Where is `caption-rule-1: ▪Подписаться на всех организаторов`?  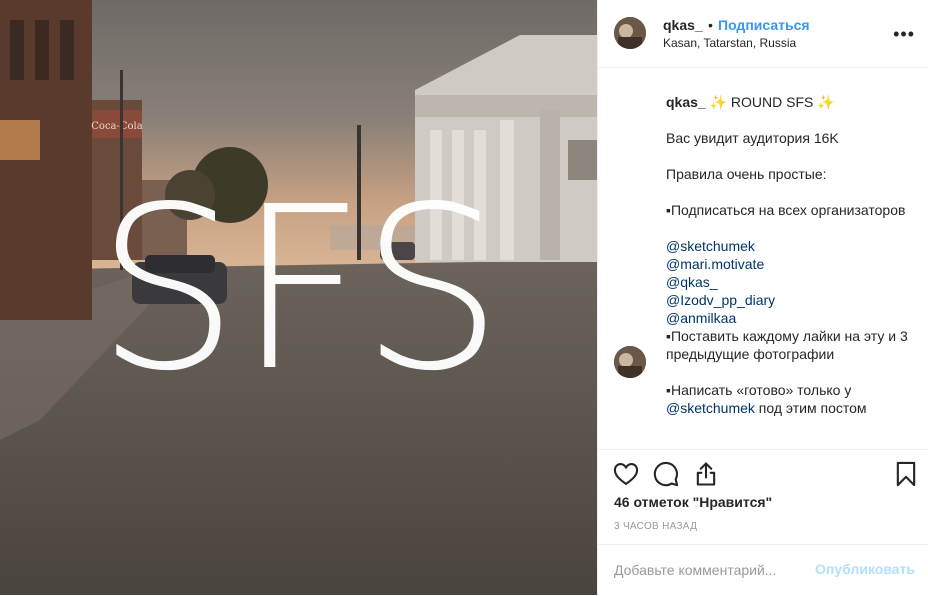
caption-rule-1: ▪Подписаться на всех организаторов is located at coordinates (786, 210).